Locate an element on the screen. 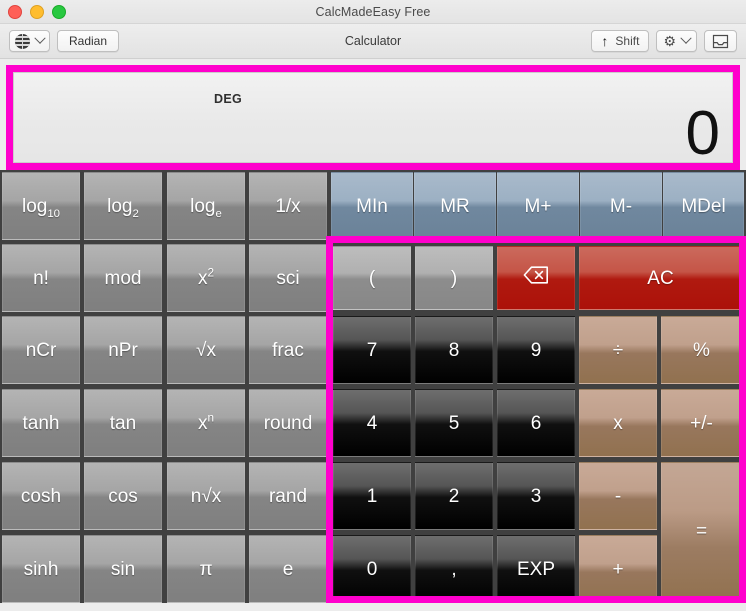  key-equals: = is located at coordinates (701, 531).